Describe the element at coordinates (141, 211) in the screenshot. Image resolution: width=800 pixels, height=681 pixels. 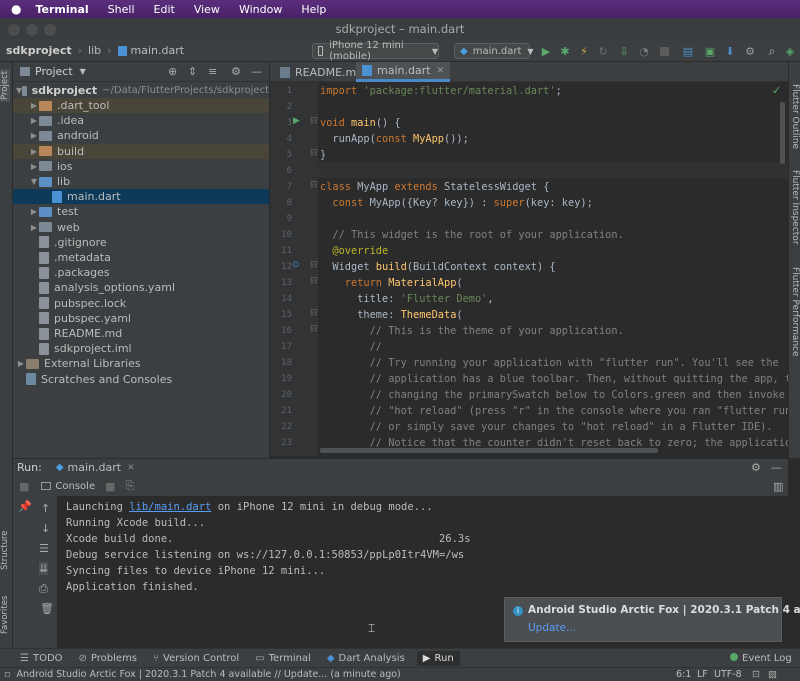
I see `tree-item: ▶ test` at that location.